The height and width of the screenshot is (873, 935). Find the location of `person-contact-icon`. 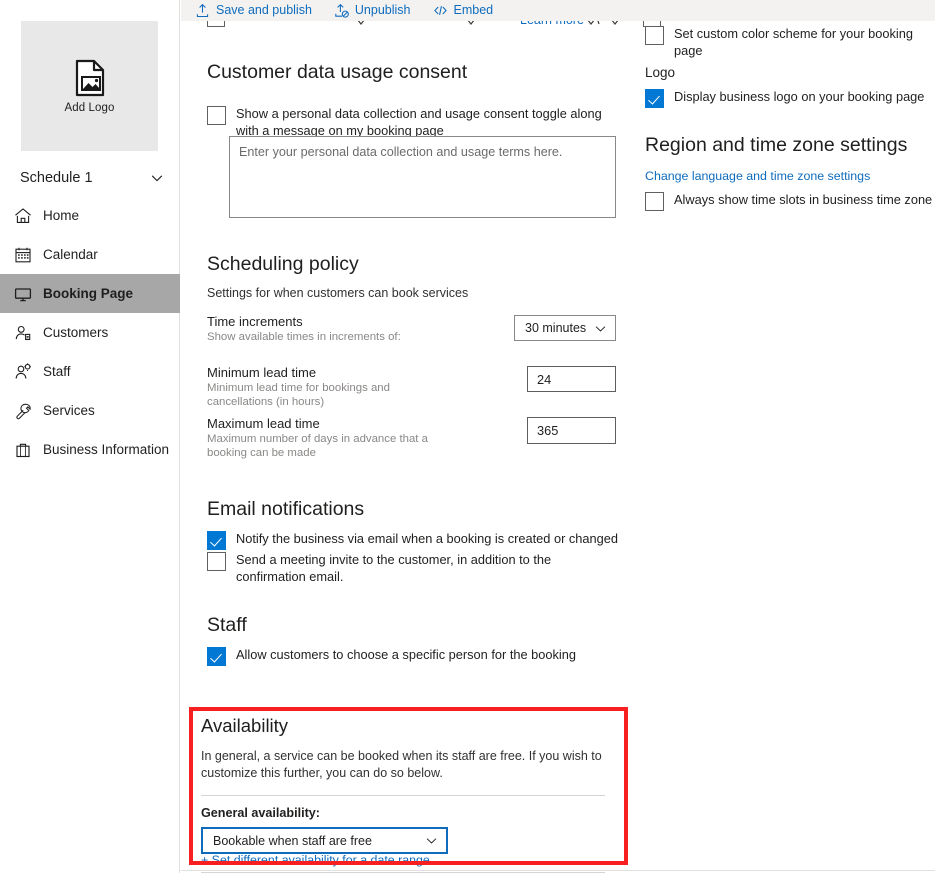

person-contact-icon is located at coordinates (23, 333).